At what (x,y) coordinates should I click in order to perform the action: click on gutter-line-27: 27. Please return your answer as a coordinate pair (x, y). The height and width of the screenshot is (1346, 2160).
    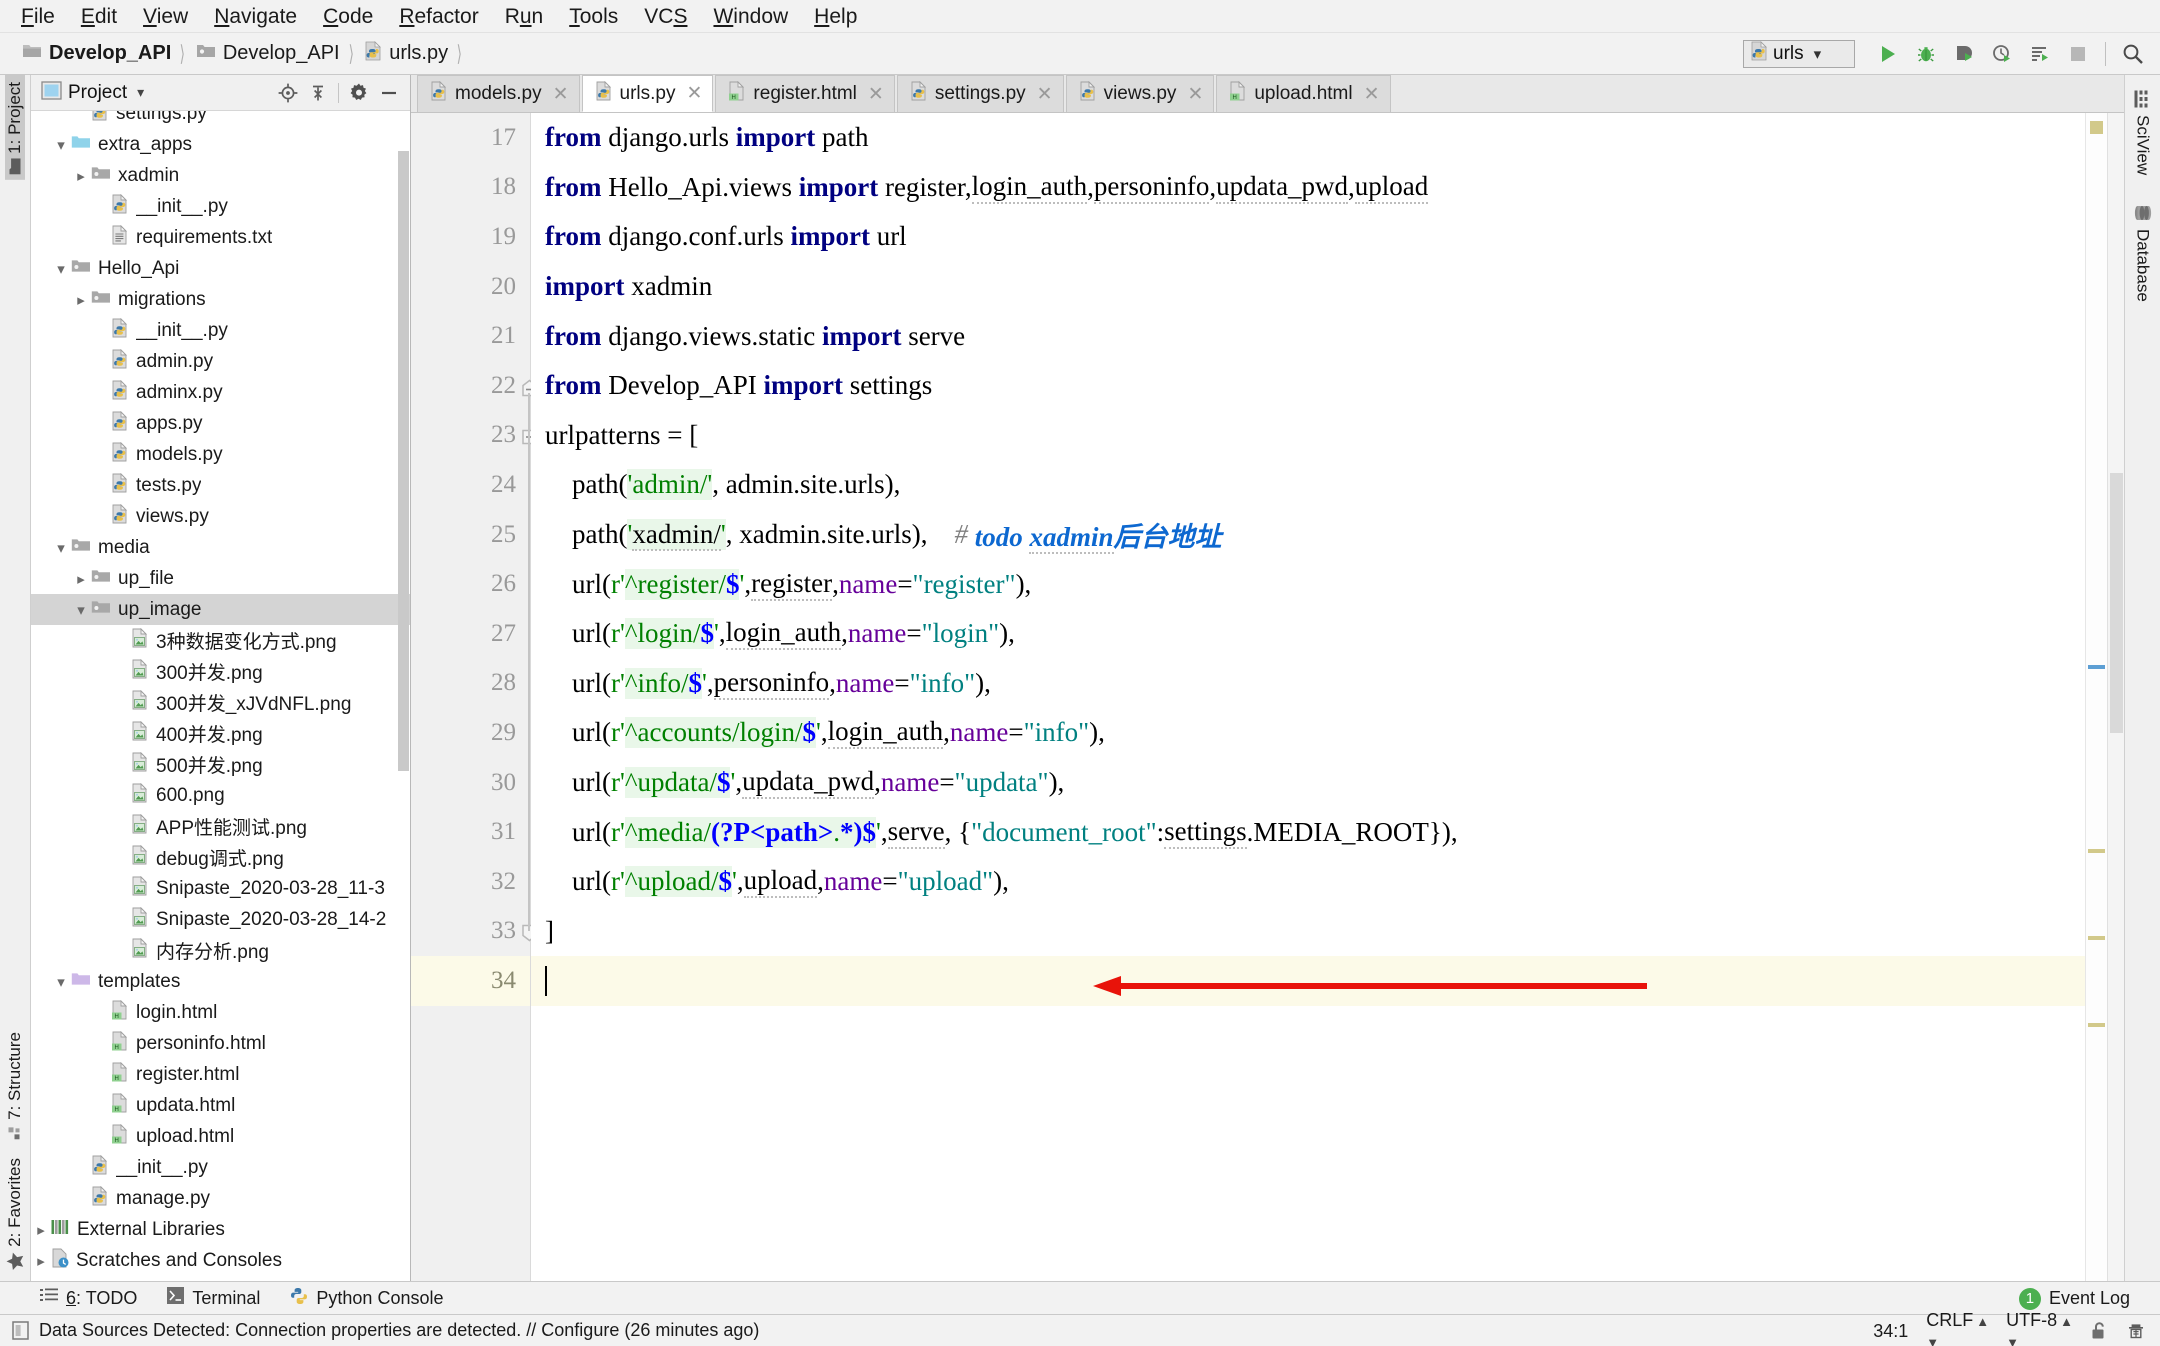
    Looking at the image, I should click on (470, 634).